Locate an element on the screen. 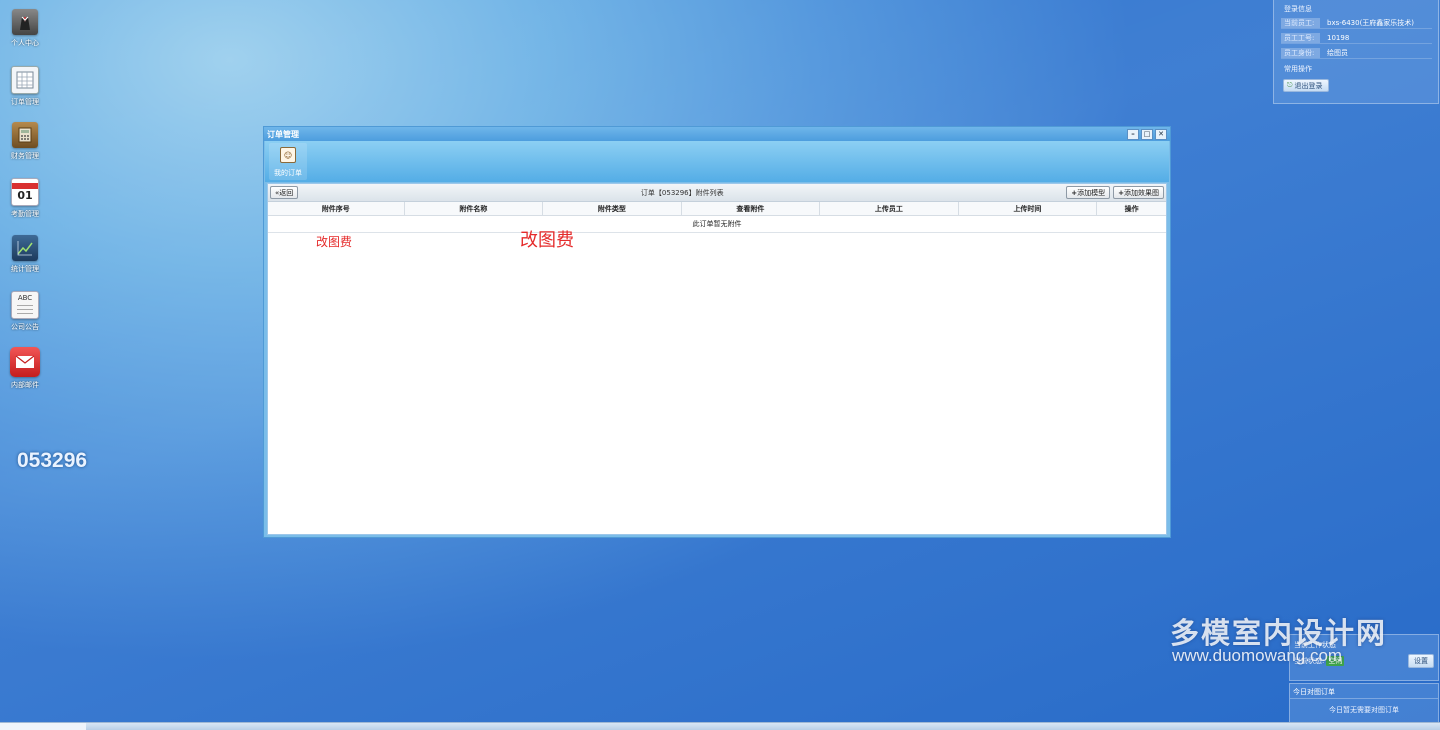  desktop-icon-label: 考勤管理 is located at coordinates (25, 214).